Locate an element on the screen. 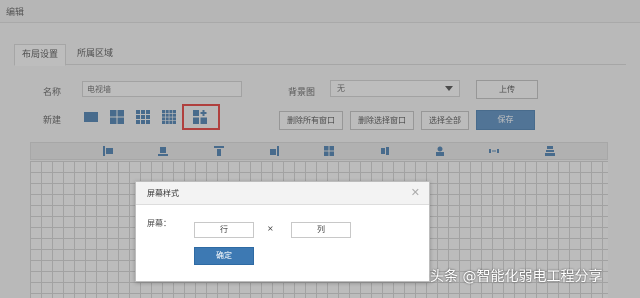 This screenshot has width=640, height=298. close-icon: ✕ is located at coordinates (415, 192).